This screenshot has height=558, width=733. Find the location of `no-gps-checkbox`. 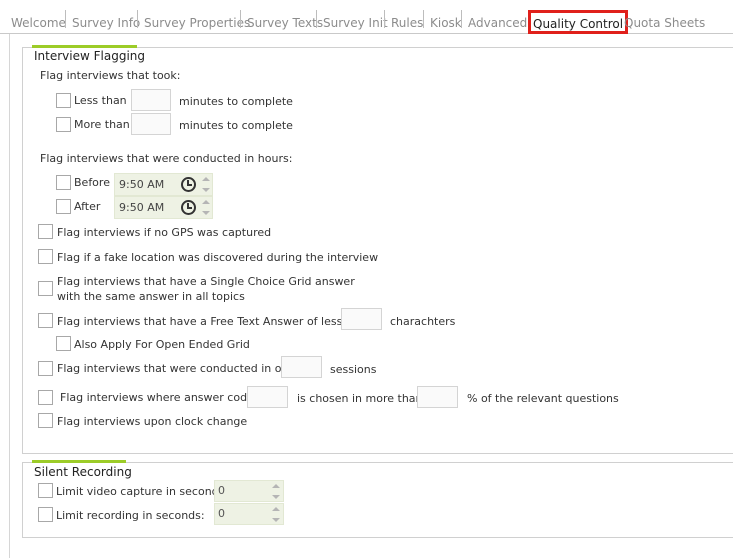

no-gps-checkbox is located at coordinates (45, 231).